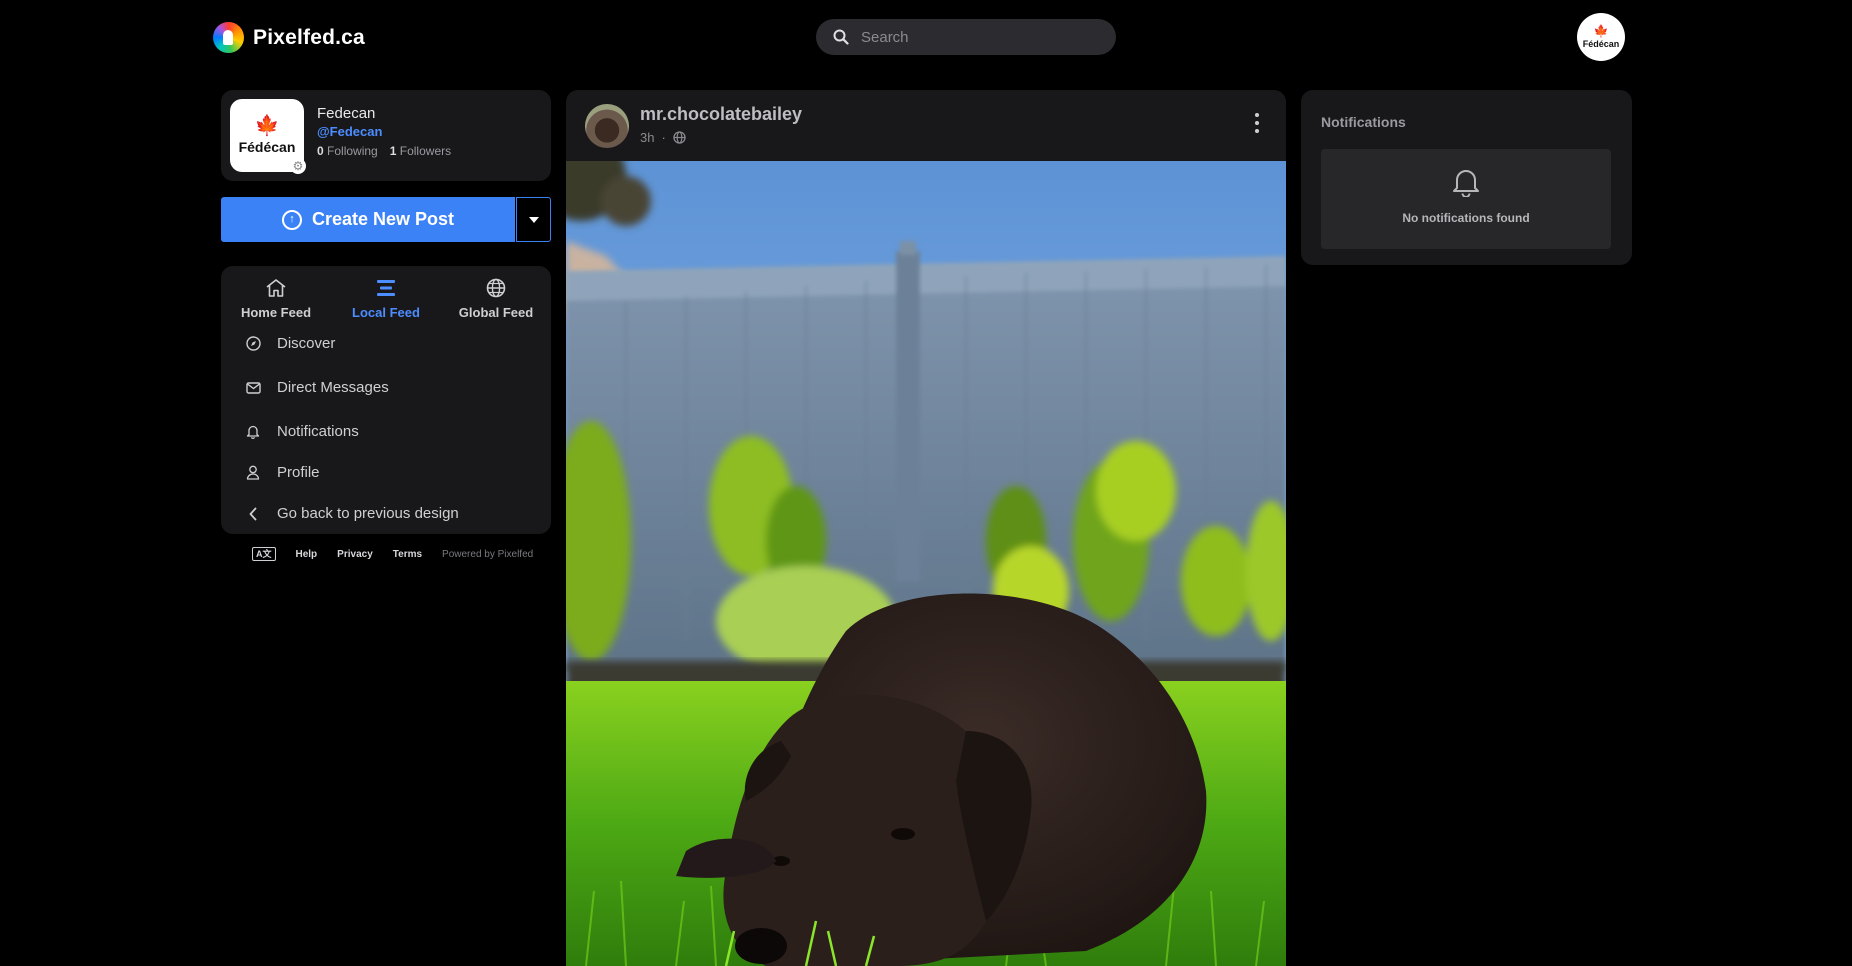 This screenshot has width=1852, height=966. I want to click on menu-item-notifications: Notifications, so click(302, 431).